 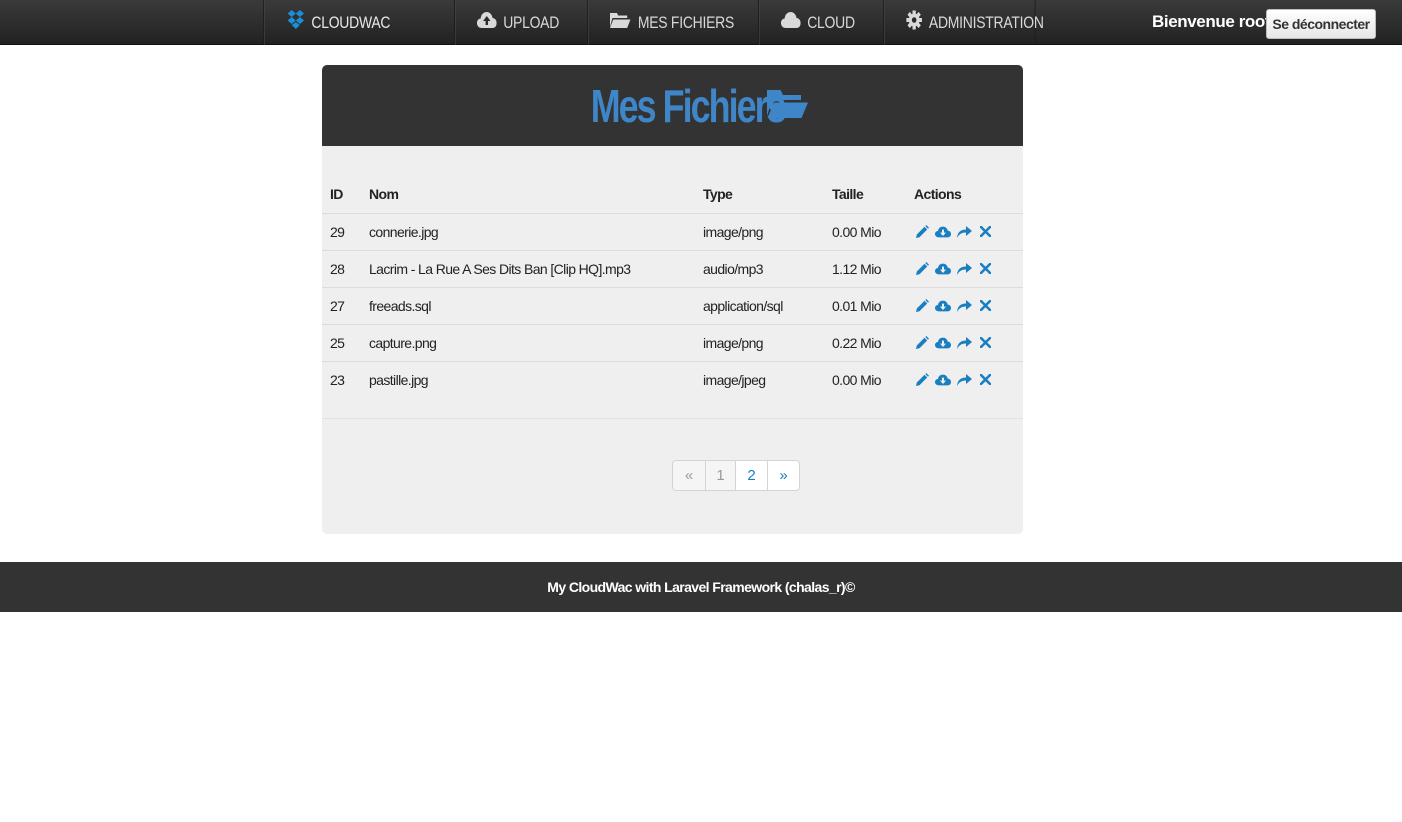 I want to click on table-row: 25 capture.png image/png 0.22 Mio, so click(x=672, y=343).